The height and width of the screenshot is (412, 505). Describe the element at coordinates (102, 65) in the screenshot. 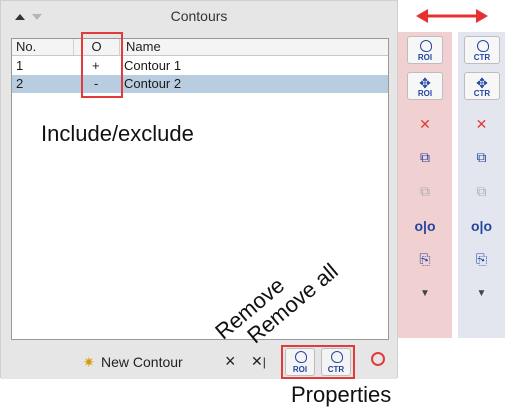

I see `include-column-highlight` at that location.